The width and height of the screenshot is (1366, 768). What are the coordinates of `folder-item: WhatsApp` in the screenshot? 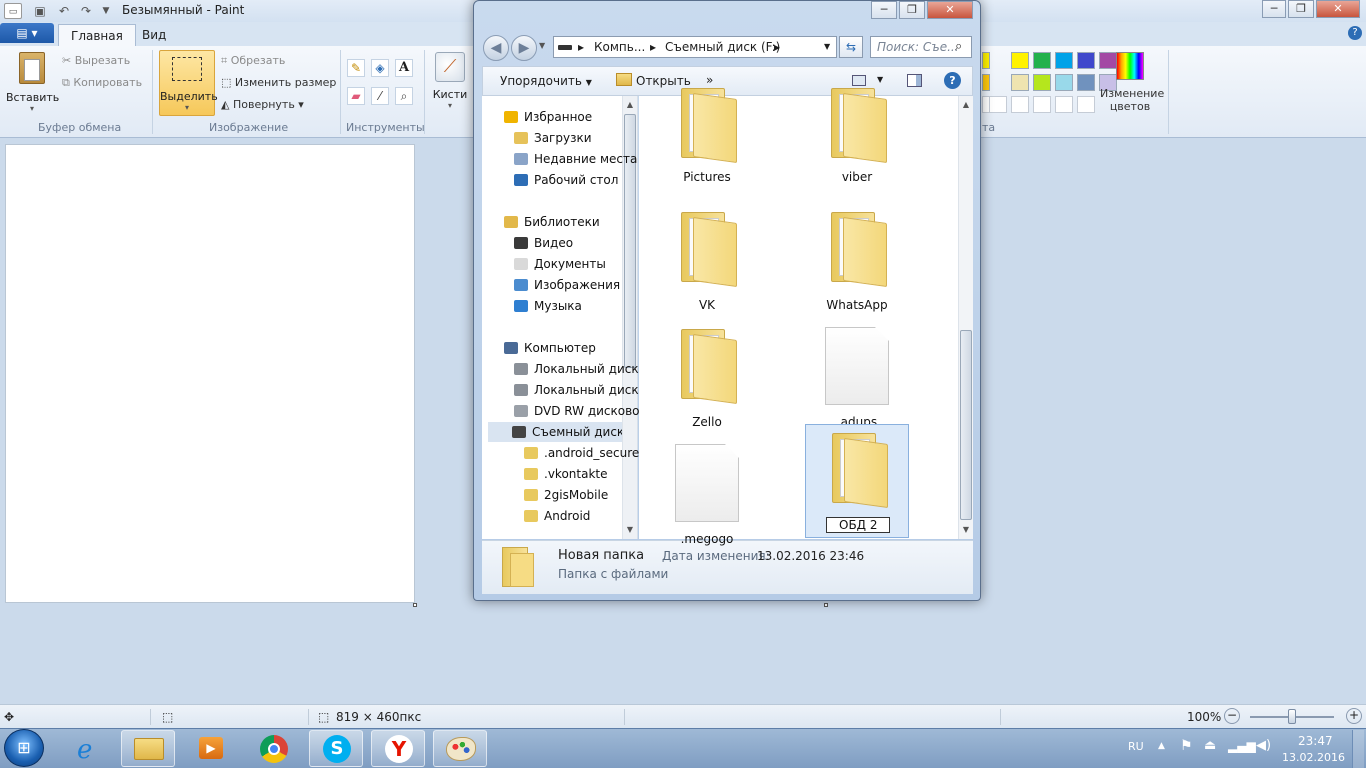 It's located at (857, 260).